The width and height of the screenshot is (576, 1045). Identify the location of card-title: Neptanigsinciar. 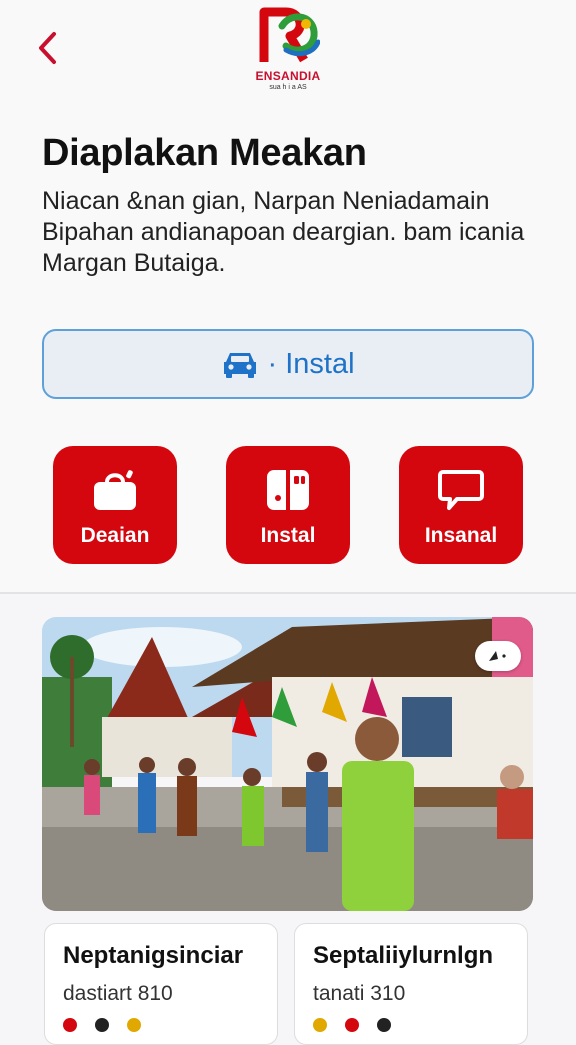
(153, 955).